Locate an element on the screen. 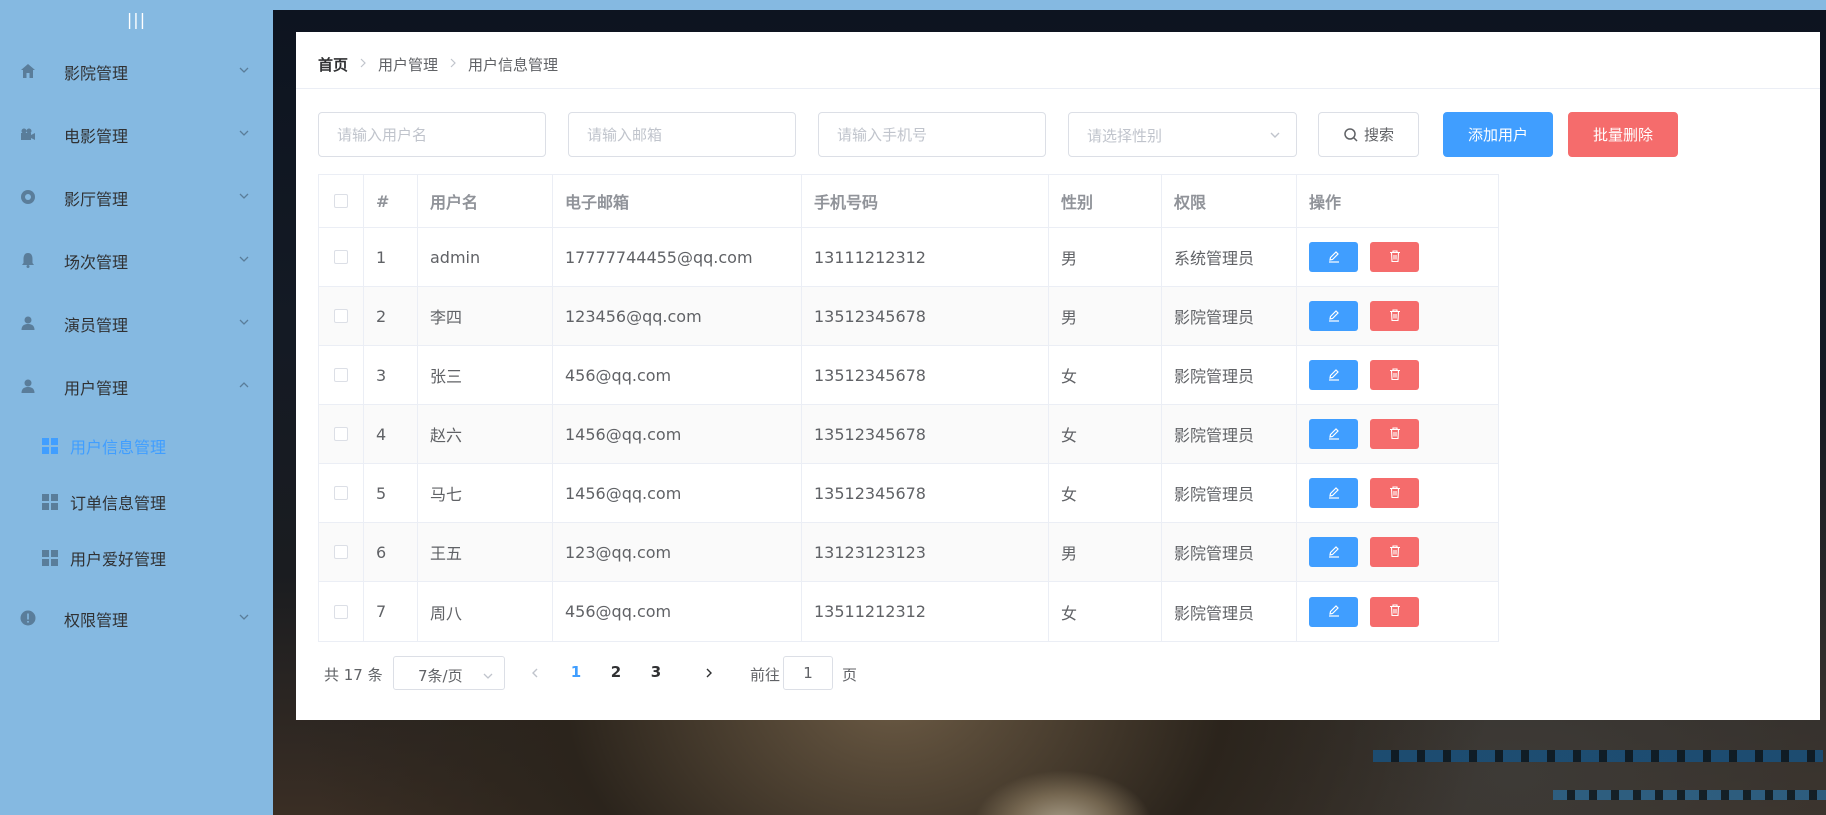 The image size is (1826, 815). header-phone: 手机号码 is located at coordinates (925, 201).